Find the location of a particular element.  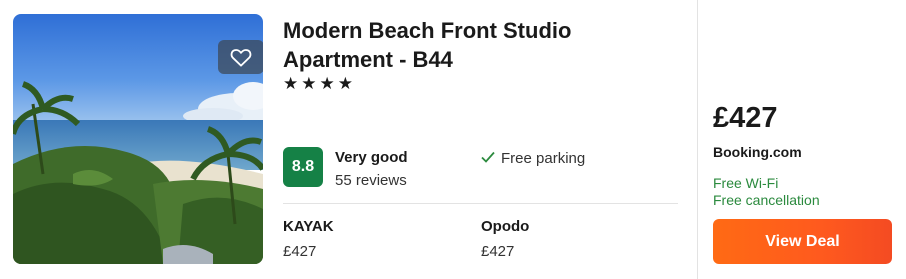

divider is located at coordinates (480, 203).